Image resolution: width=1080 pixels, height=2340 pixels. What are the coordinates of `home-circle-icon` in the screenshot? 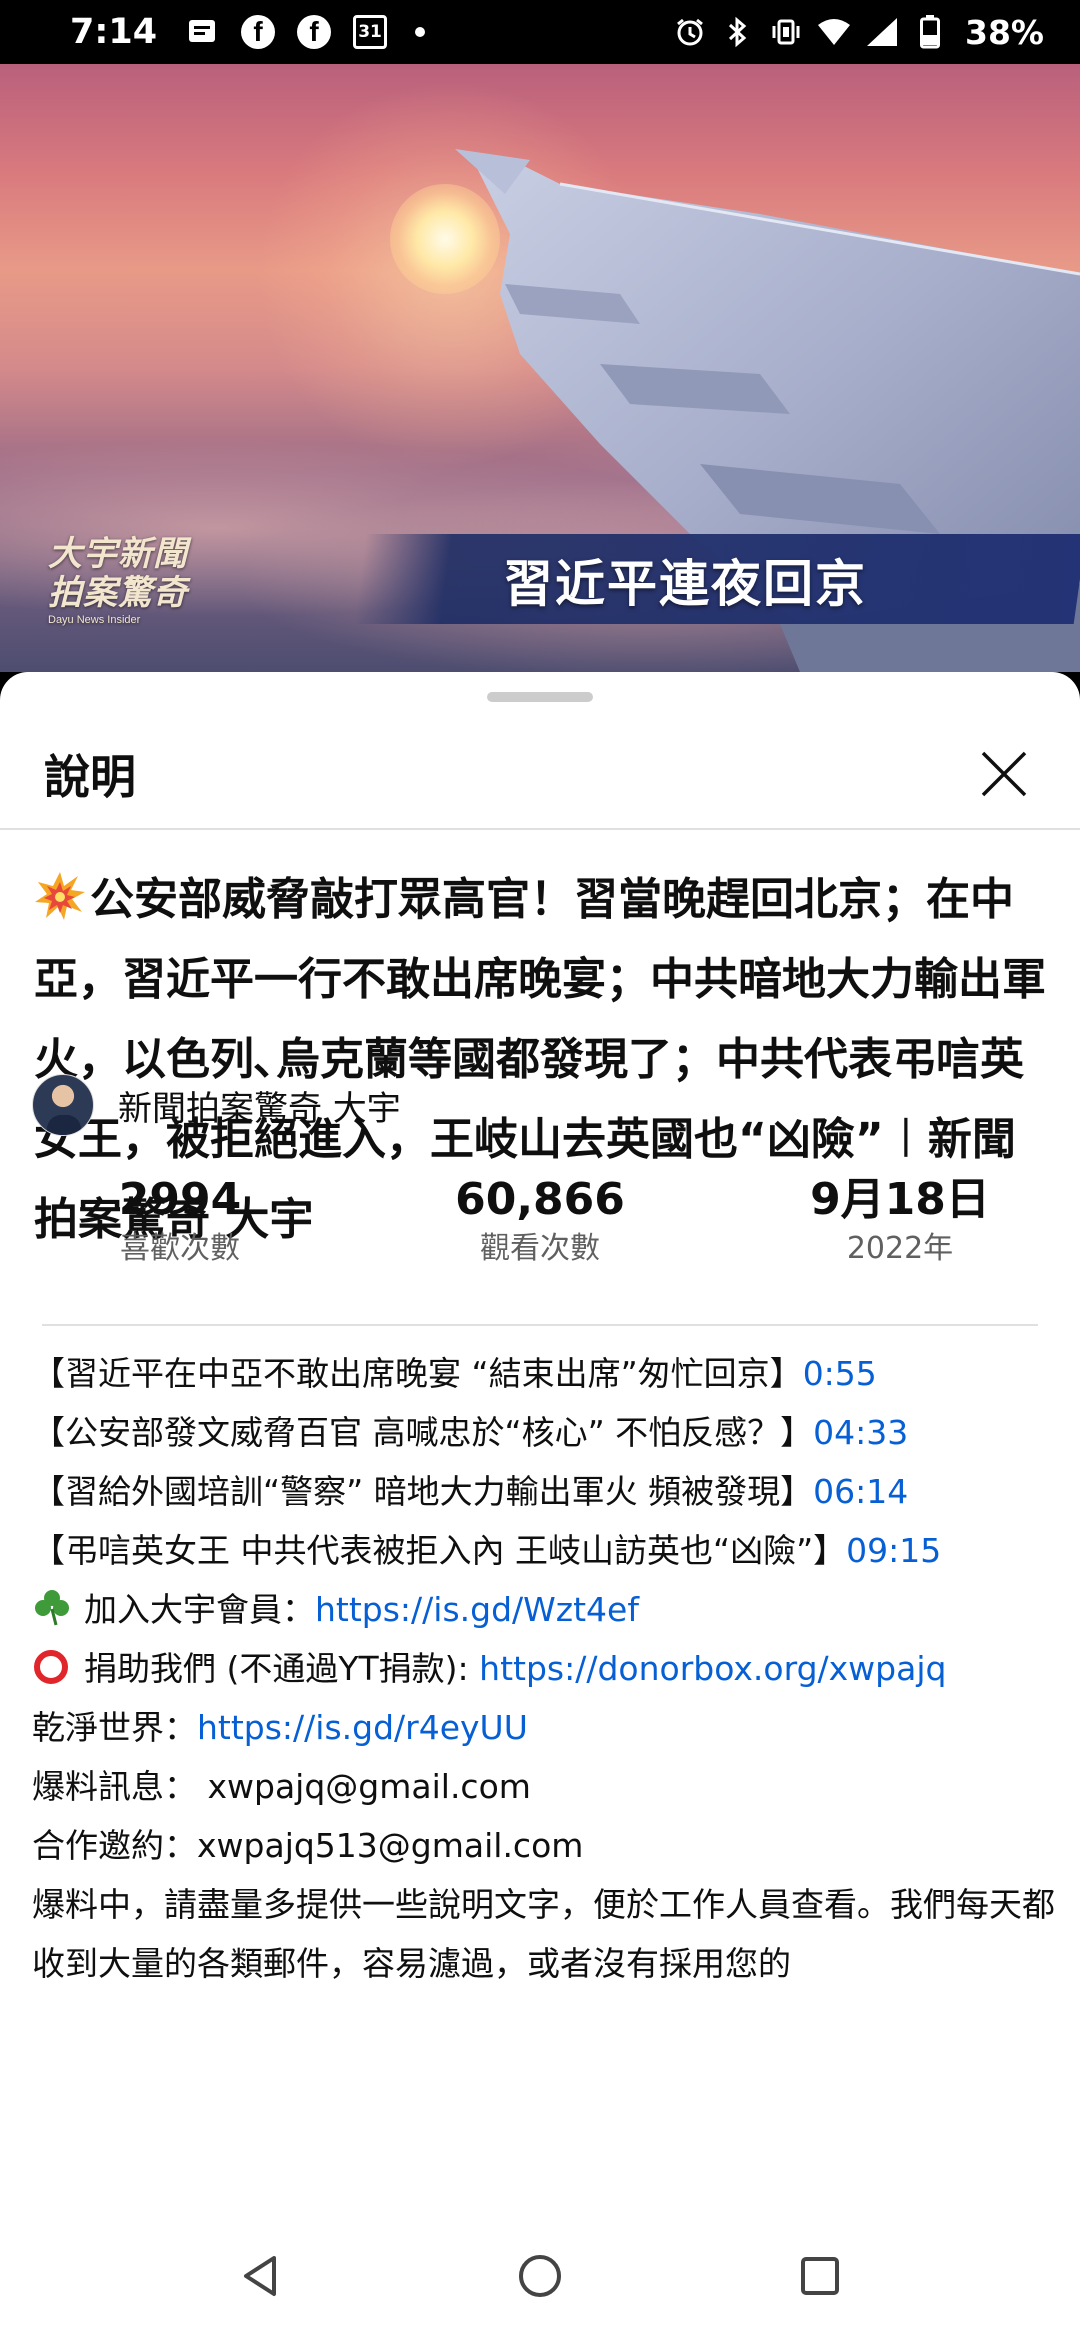 It's located at (540, 2276).